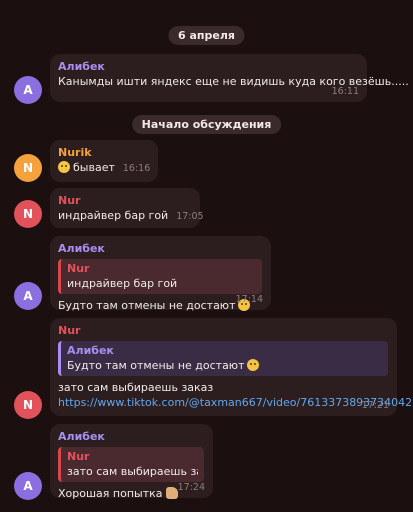  I want to click on message-bubble: Nurik бывает 16:16, so click(104, 161).